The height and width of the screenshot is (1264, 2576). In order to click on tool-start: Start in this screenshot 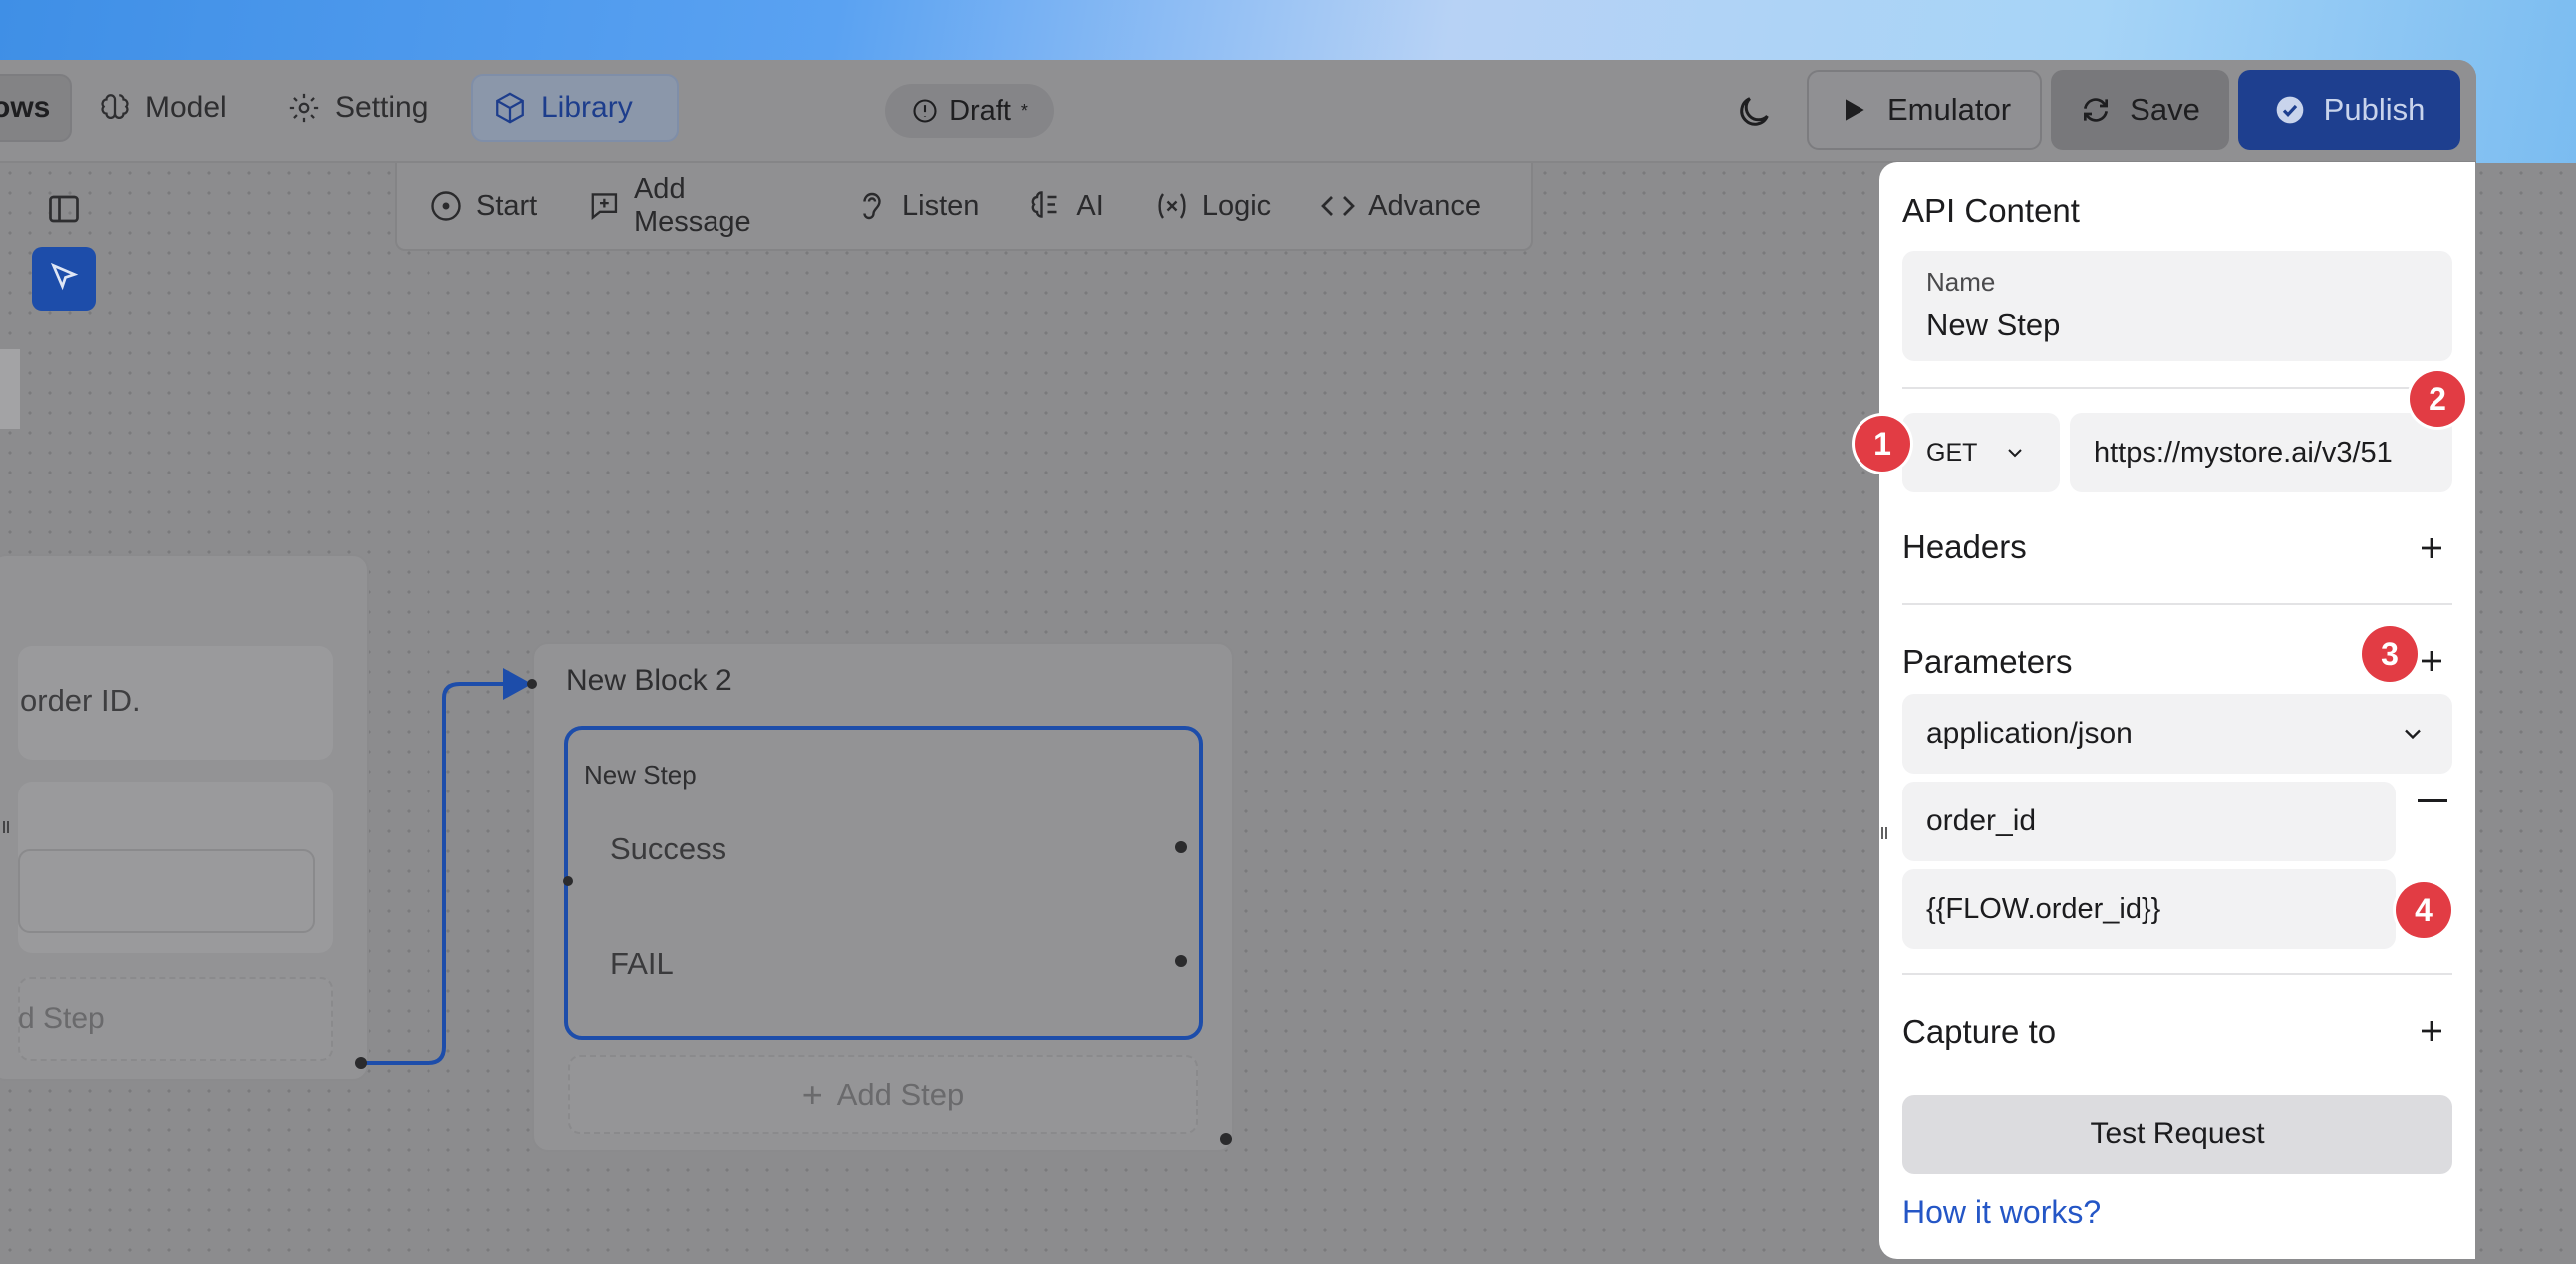, I will do `click(483, 206)`.